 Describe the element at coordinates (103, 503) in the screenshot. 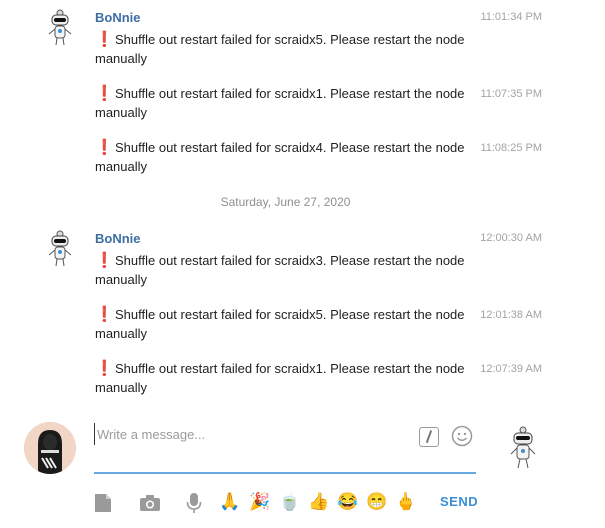

I see `attach-file-icon` at that location.